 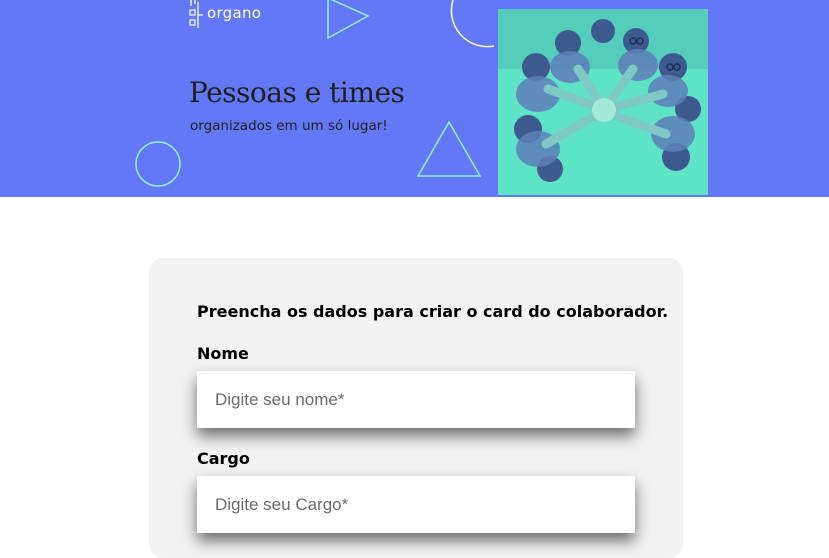 I want to click on logo-mark-icon, so click(x=196, y=14).